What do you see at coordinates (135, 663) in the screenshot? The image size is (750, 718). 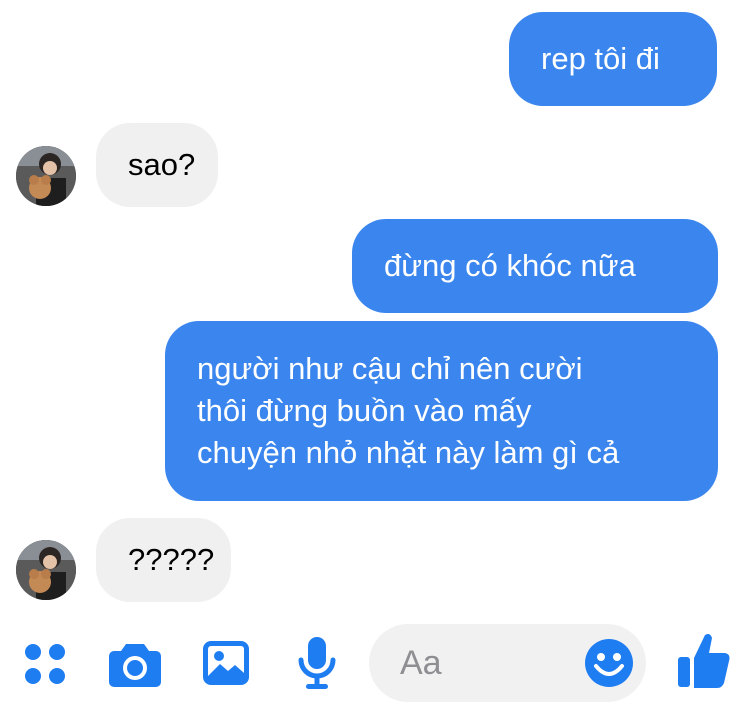 I see `camera-icon` at bounding box center [135, 663].